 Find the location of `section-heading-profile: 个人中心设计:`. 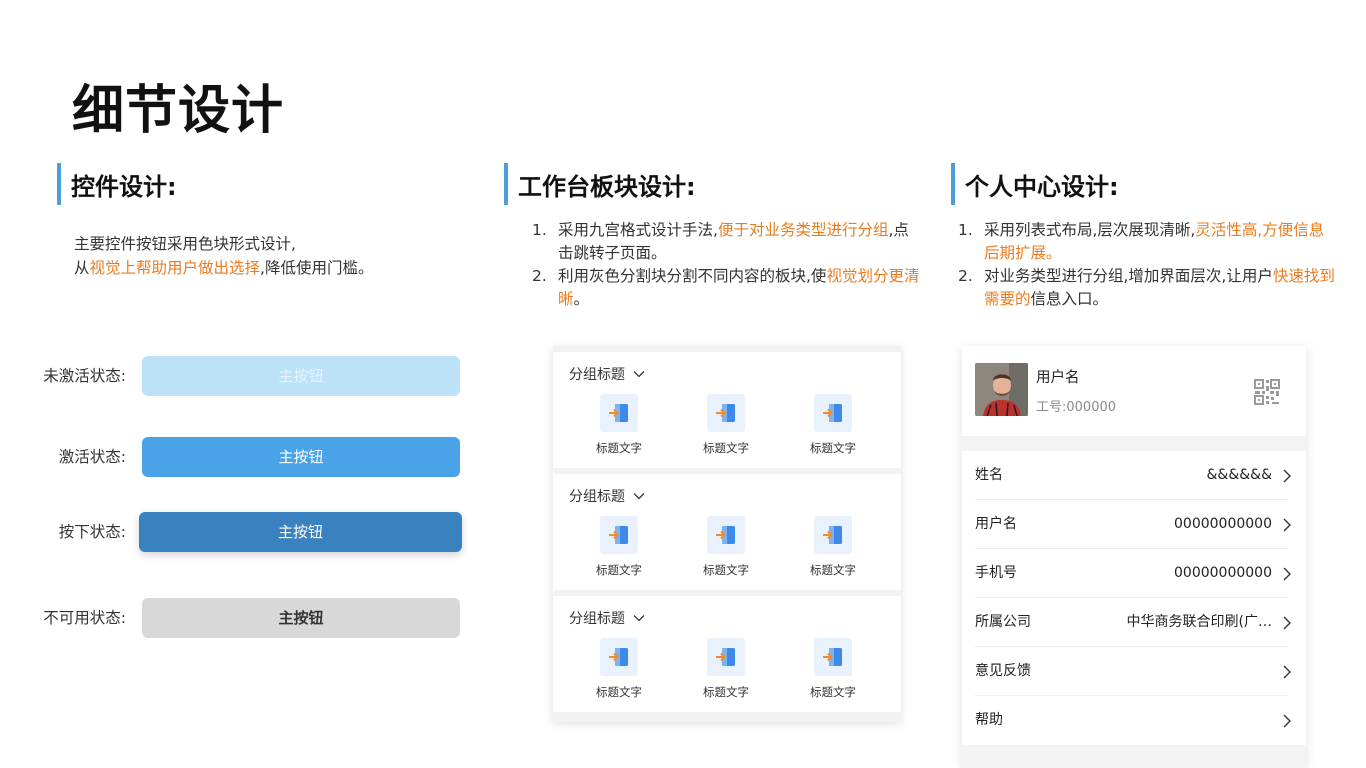

section-heading-profile: 个人中心设计: is located at coordinates (1035, 184).